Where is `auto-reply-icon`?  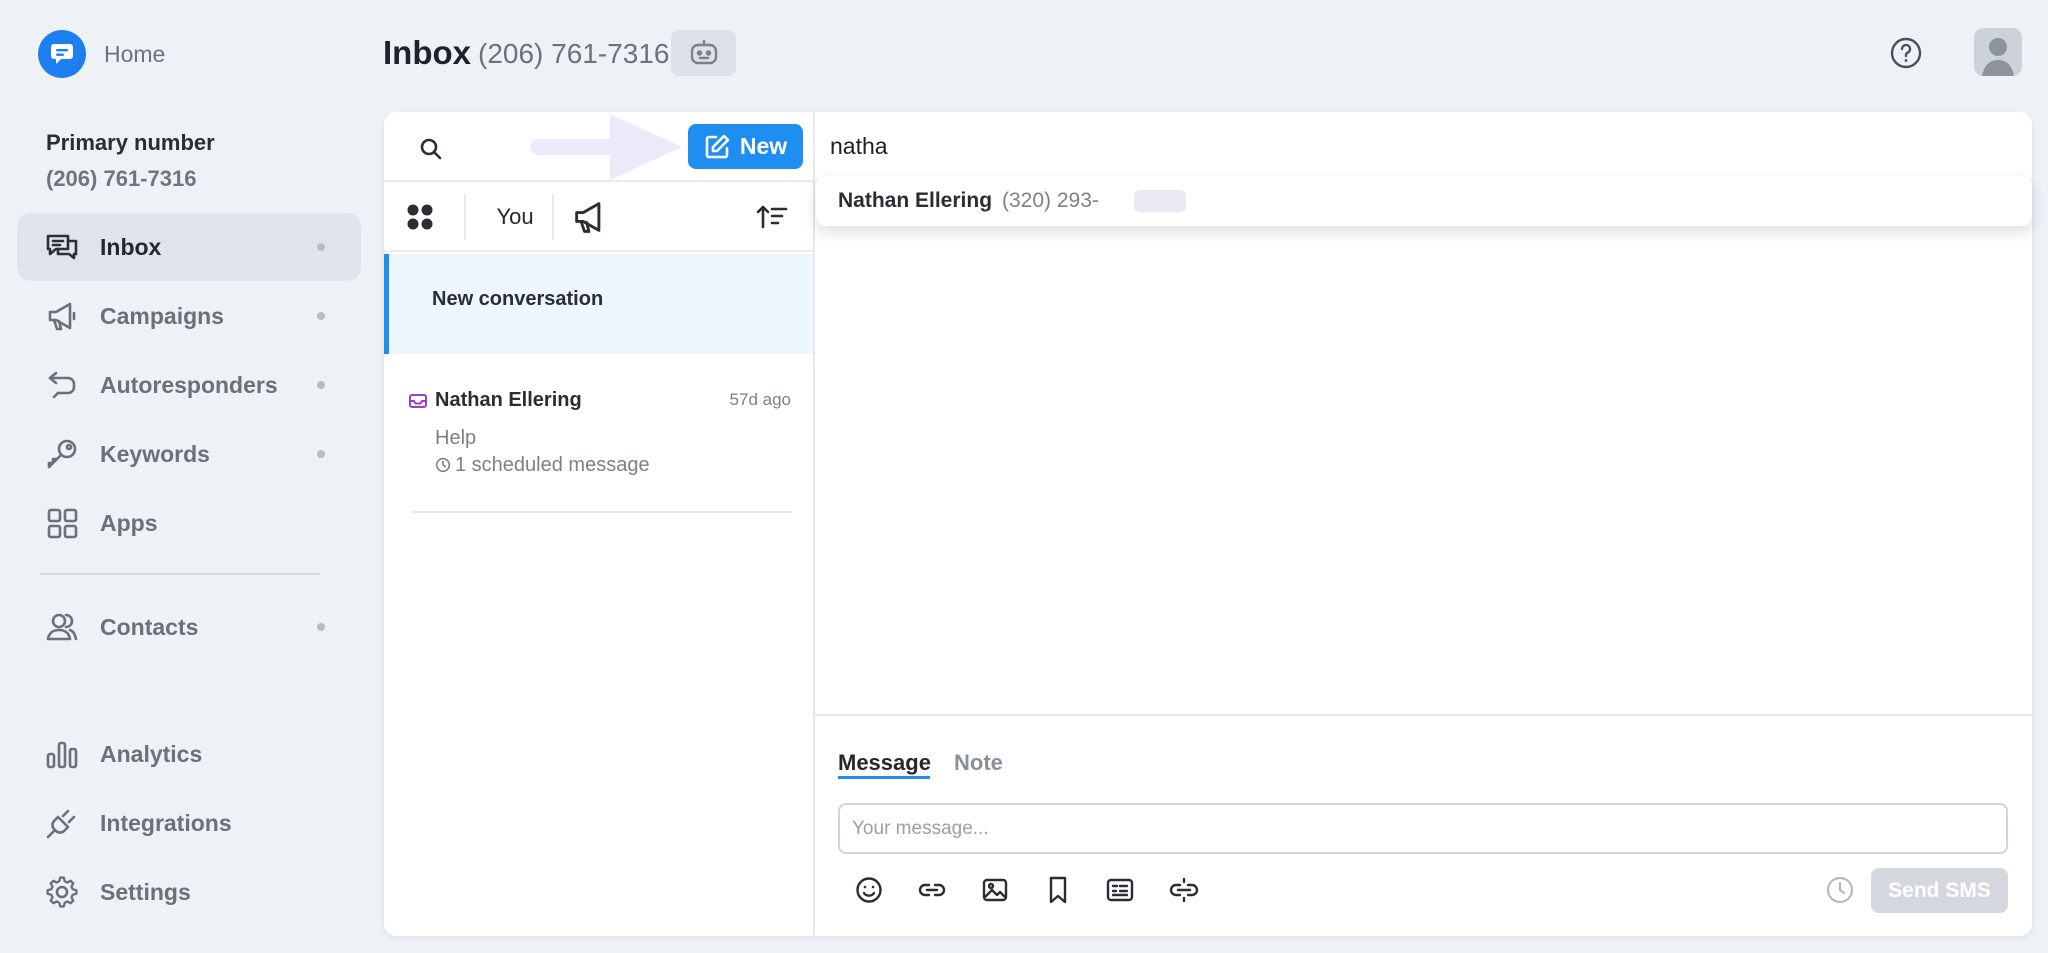 auto-reply-icon is located at coordinates (62, 385).